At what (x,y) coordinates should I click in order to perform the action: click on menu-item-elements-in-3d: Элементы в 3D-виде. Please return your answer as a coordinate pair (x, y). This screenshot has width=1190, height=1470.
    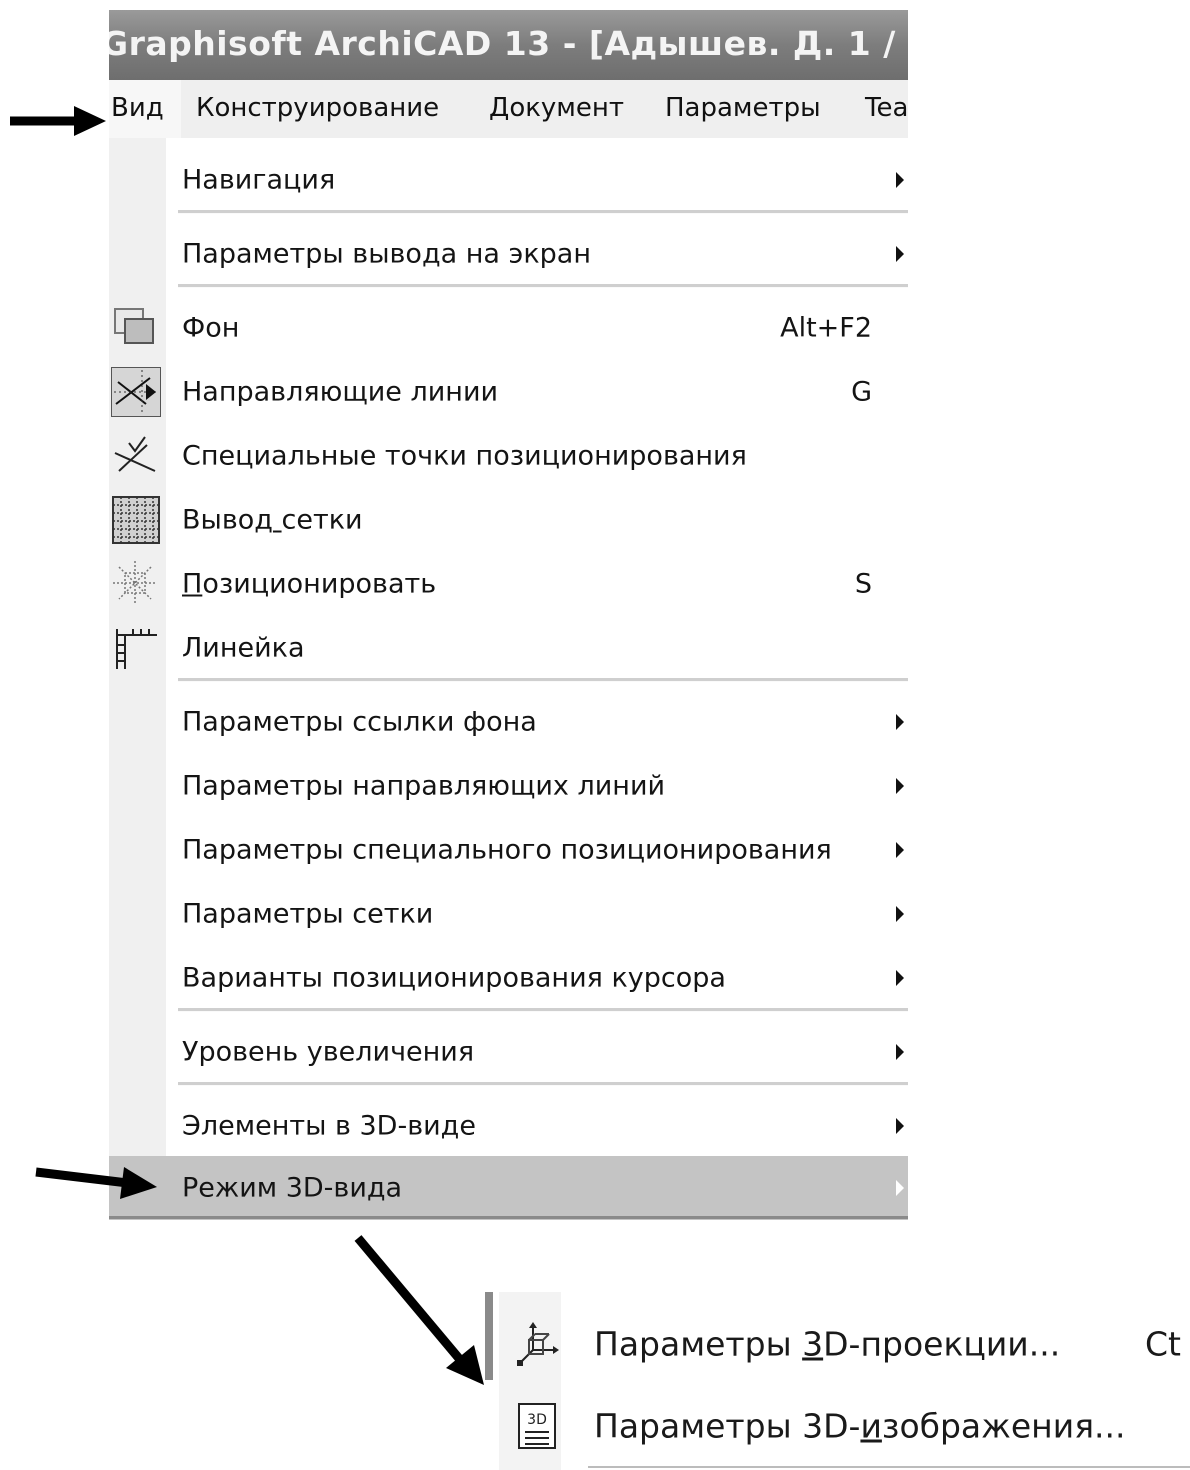
    Looking at the image, I should click on (508, 1126).